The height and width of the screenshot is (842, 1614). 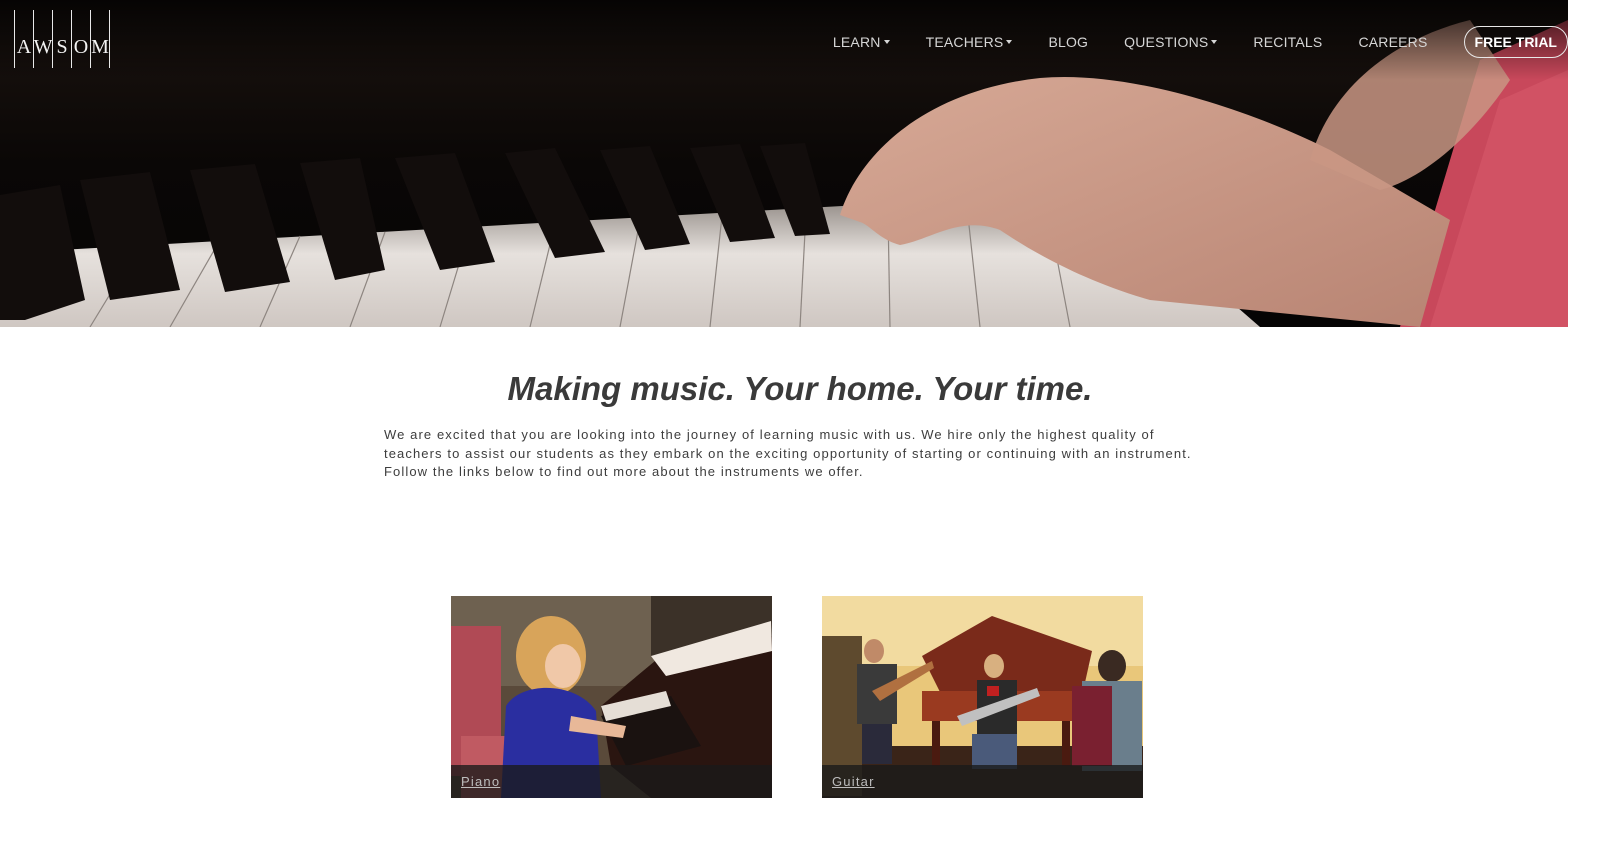 What do you see at coordinates (964, 42) in the screenshot?
I see `nav-teachers-label: TEACHERS` at bounding box center [964, 42].